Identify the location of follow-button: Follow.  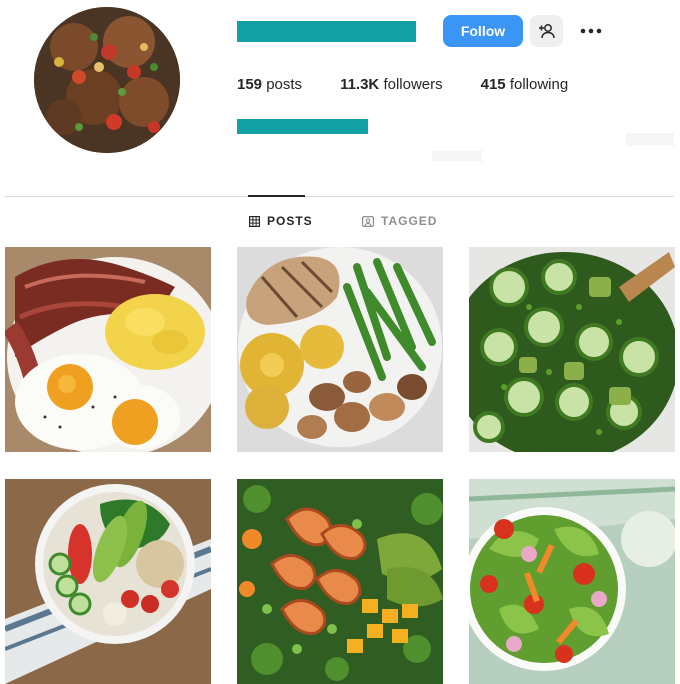
(483, 31).